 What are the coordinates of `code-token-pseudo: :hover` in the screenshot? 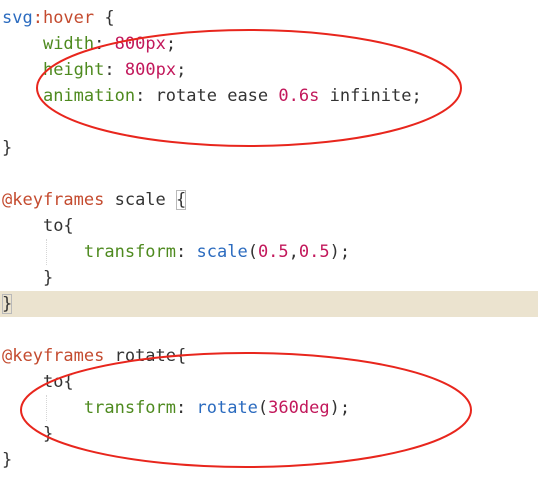 It's located at (63, 18).